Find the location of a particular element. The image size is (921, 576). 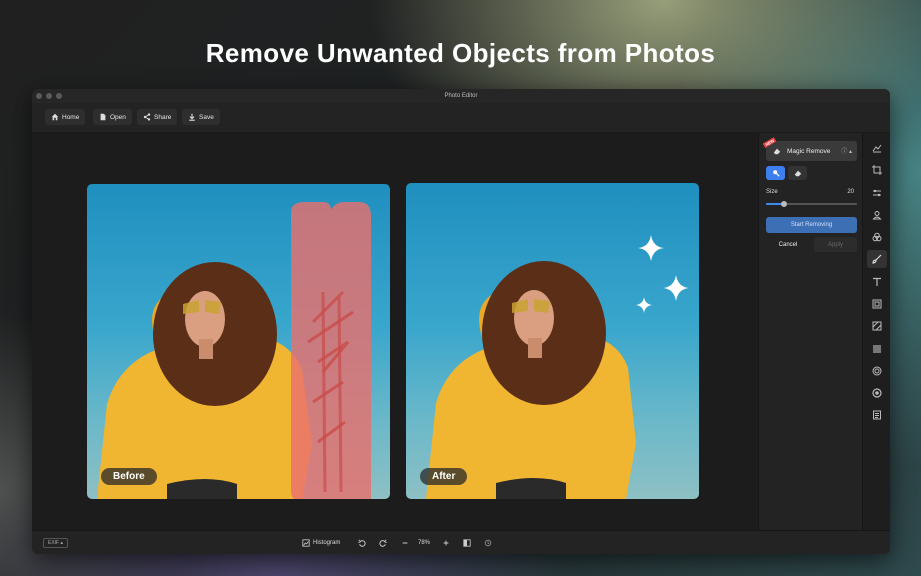

brush-icon is located at coordinates (877, 259).